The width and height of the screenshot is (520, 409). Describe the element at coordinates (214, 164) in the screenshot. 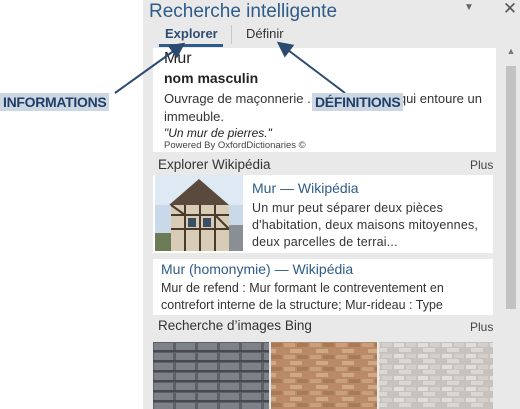

I see `wikipedia-section-heading: Explorer Wikipédia` at that location.